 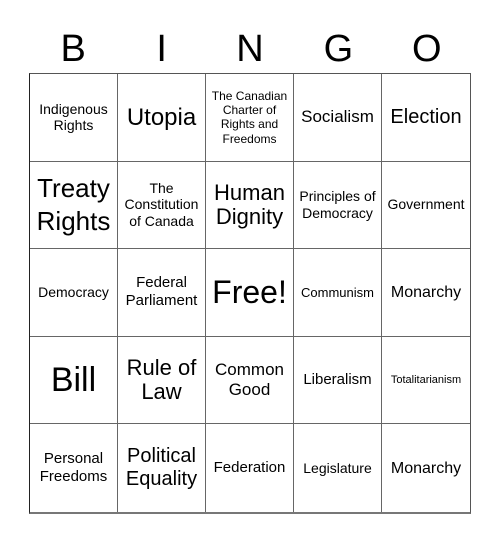 I want to click on bingo-cell: Political Equality, so click(x=162, y=468).